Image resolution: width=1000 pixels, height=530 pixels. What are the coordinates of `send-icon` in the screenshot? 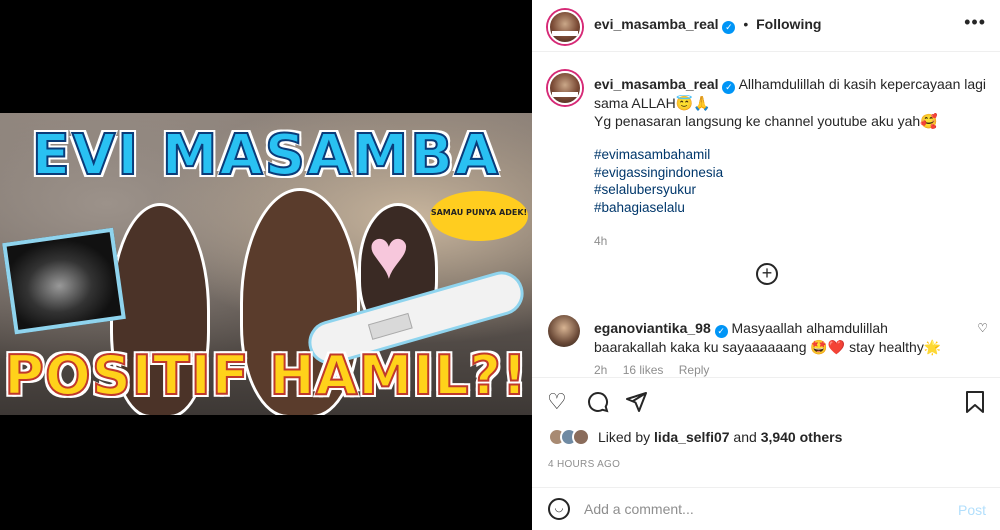 It's located at (636, 404).